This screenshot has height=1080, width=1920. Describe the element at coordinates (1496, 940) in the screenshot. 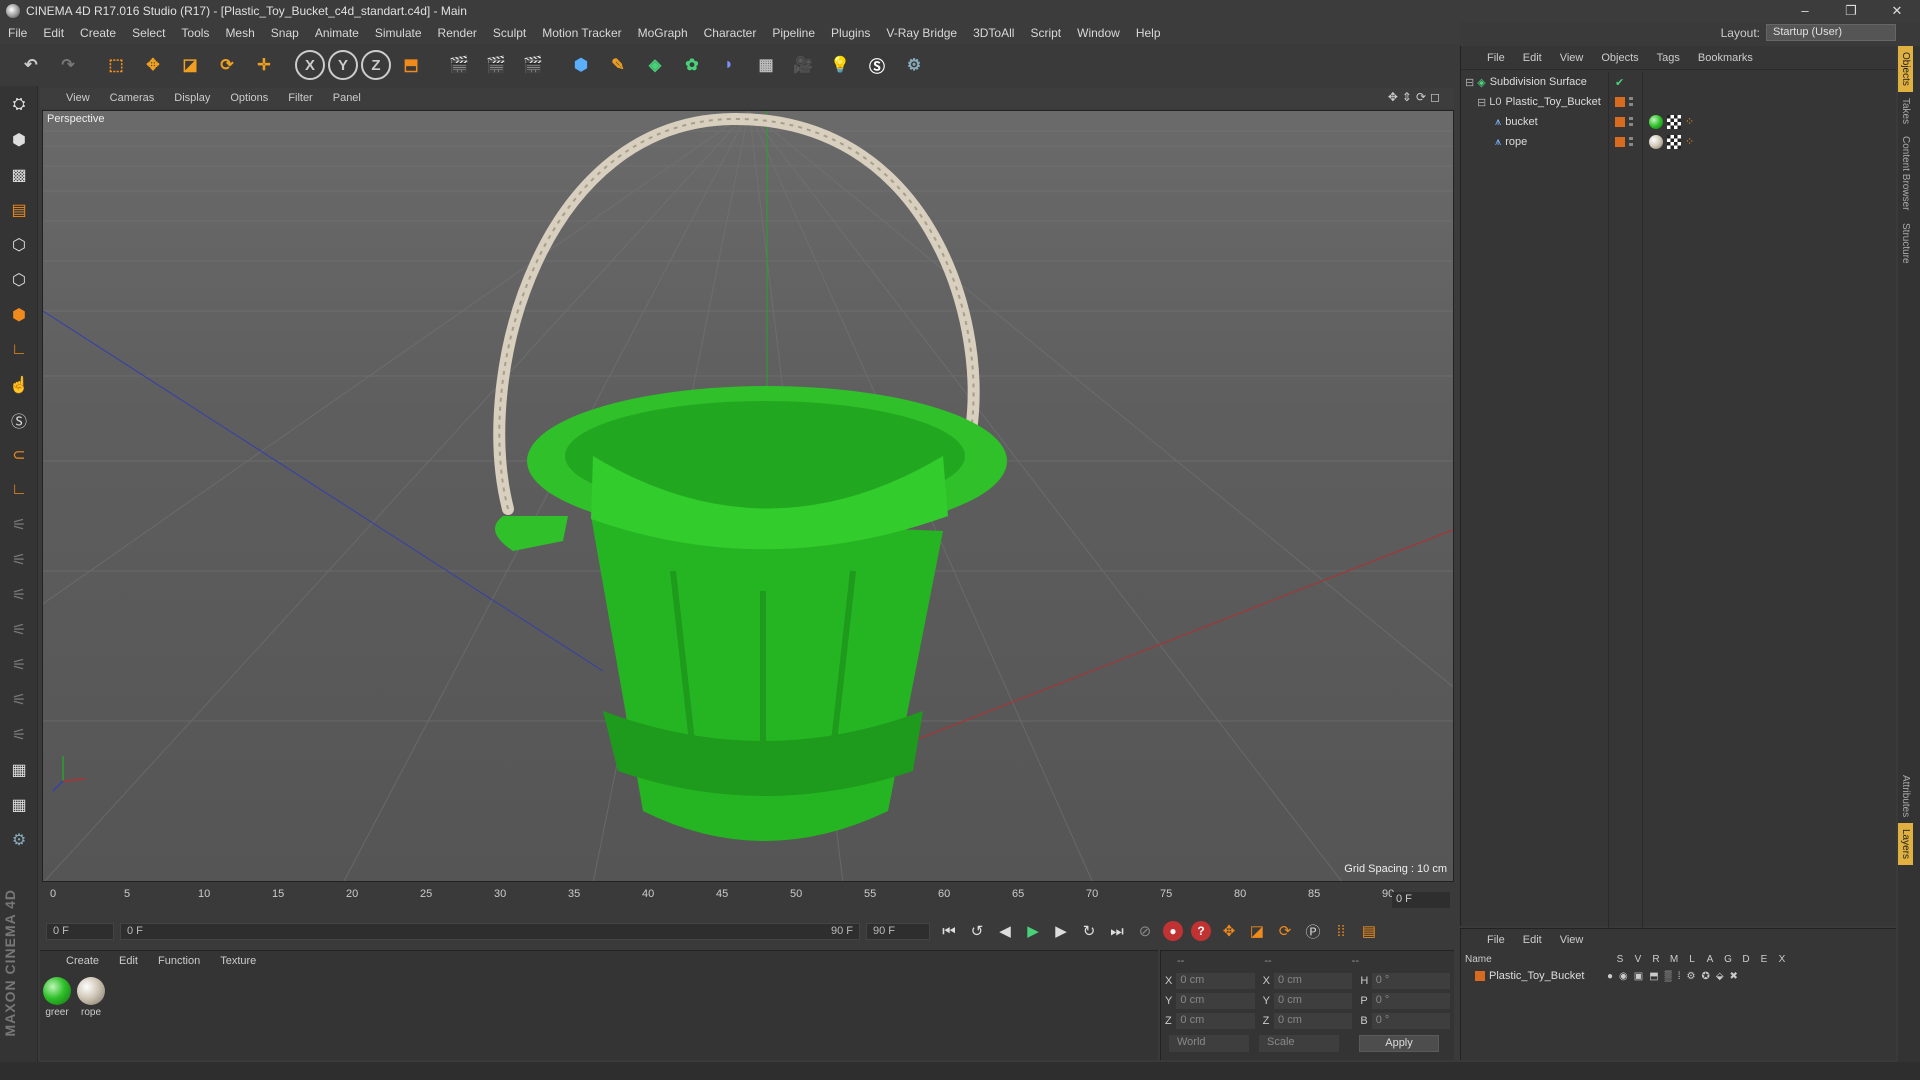

I see `layer-menu-file: File` at that location.